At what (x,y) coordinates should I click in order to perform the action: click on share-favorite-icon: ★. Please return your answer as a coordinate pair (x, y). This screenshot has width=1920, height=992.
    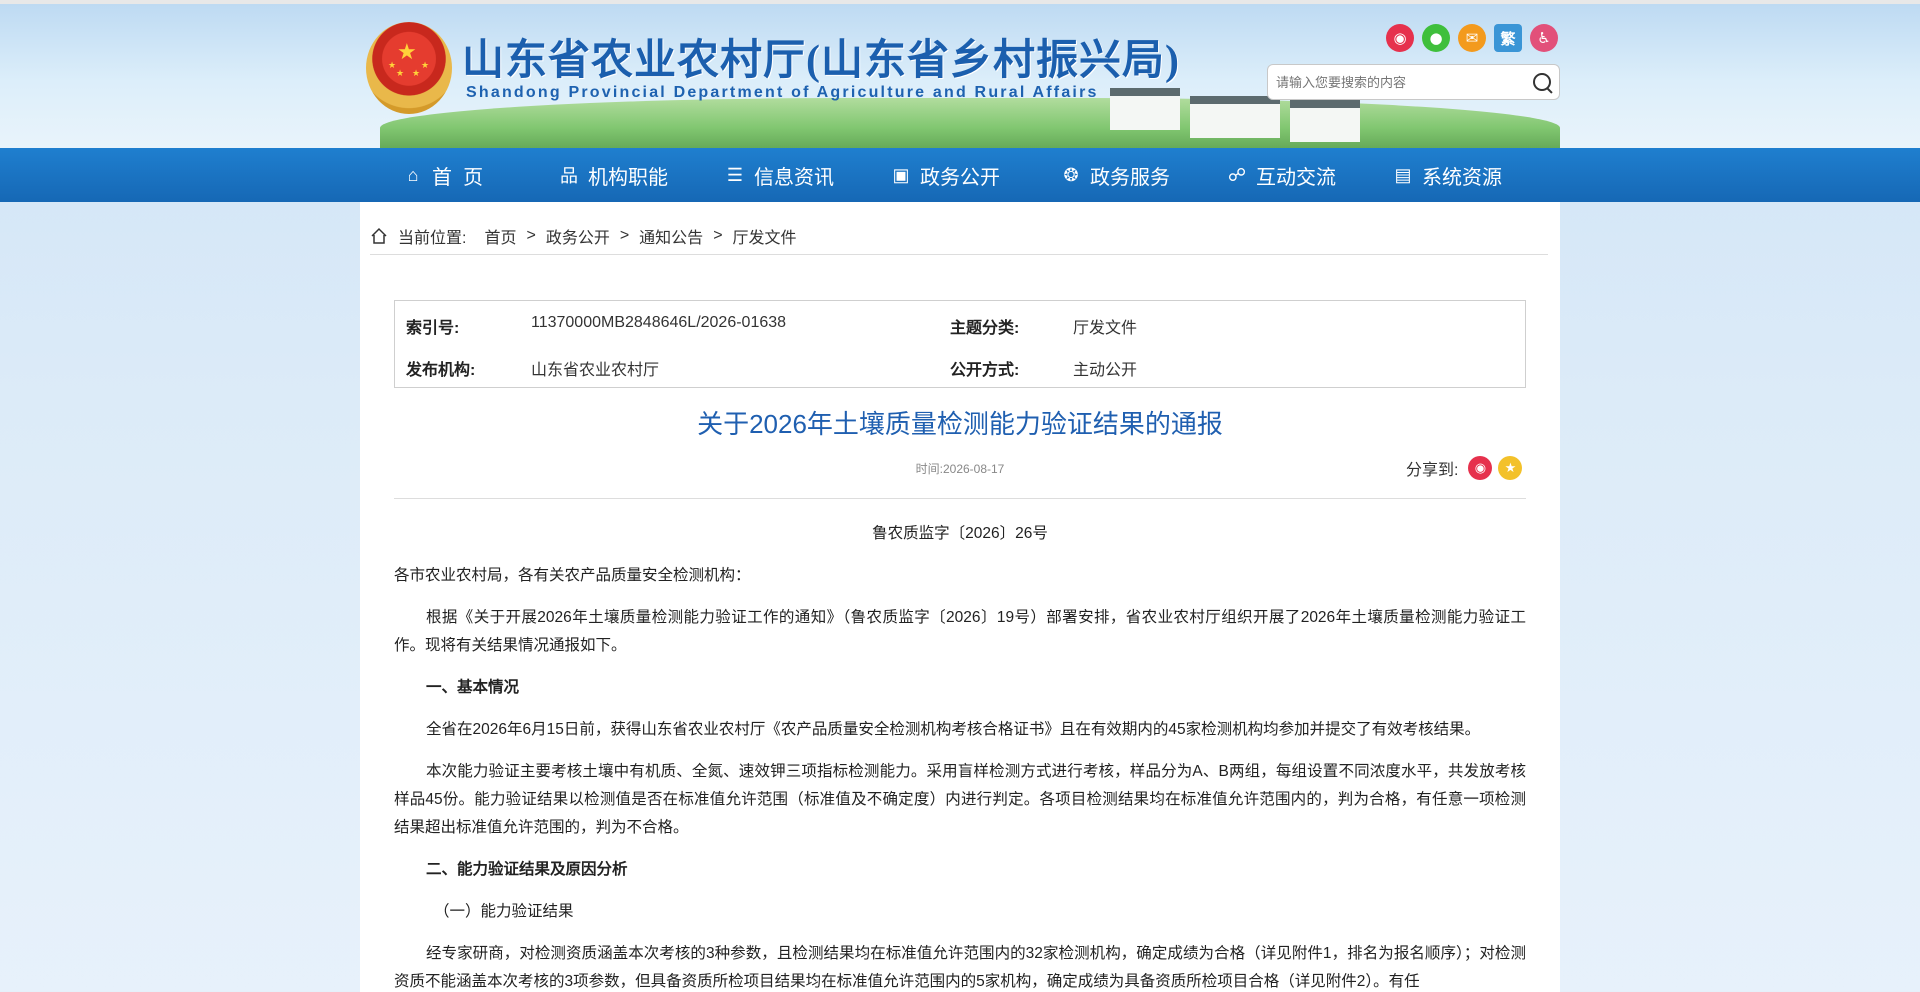
    Looking at the image, I should click on (1510, 468).